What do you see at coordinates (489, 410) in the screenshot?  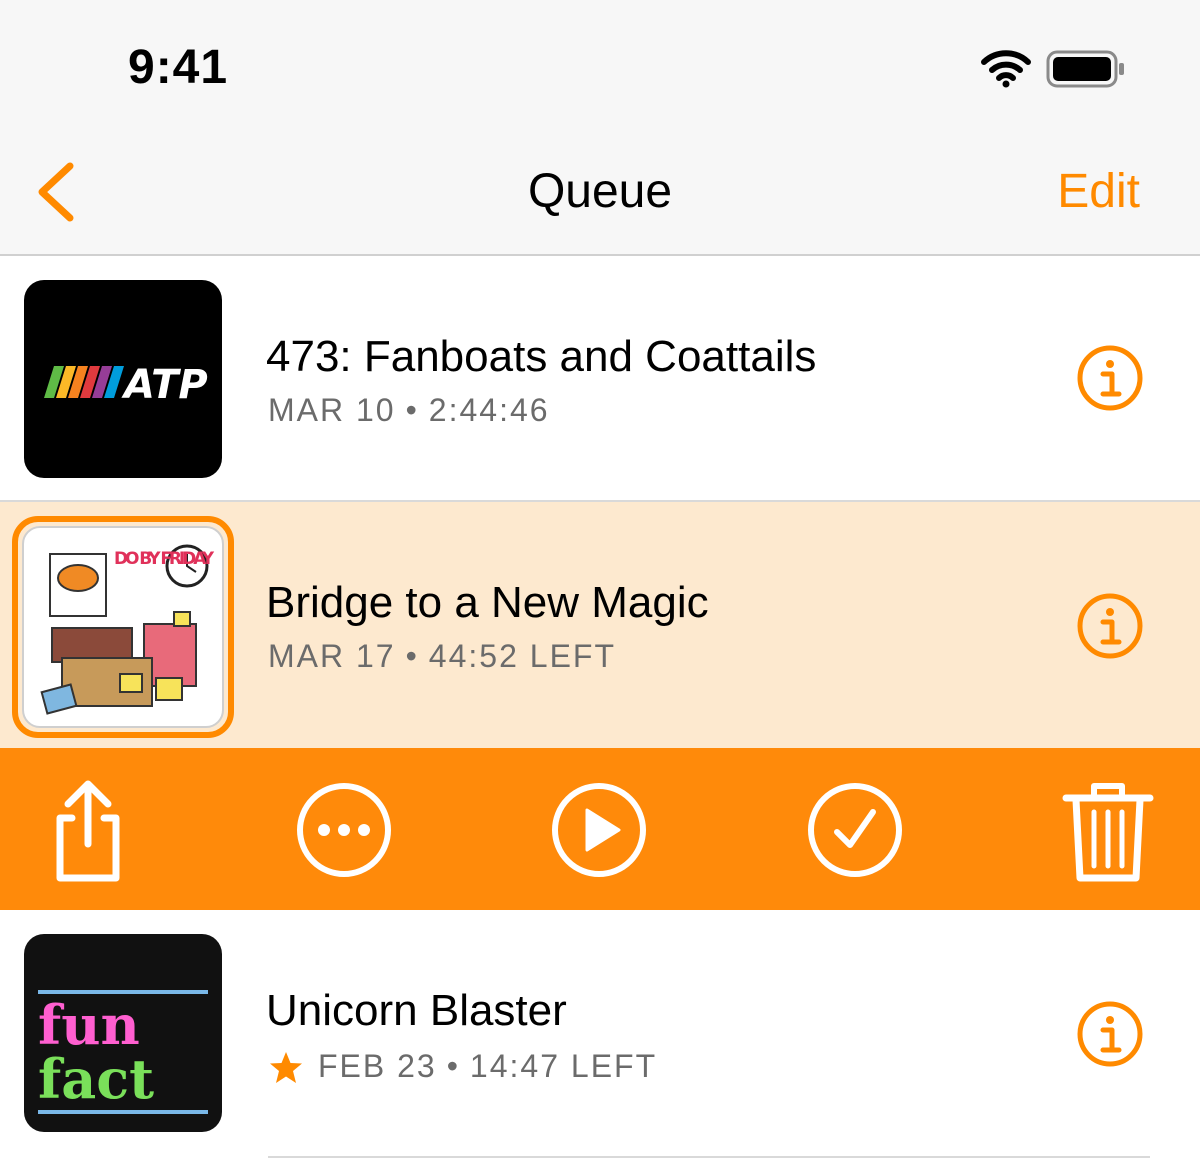 I see `episode-duration: 2:44:46` at bounding box center [489, 410].